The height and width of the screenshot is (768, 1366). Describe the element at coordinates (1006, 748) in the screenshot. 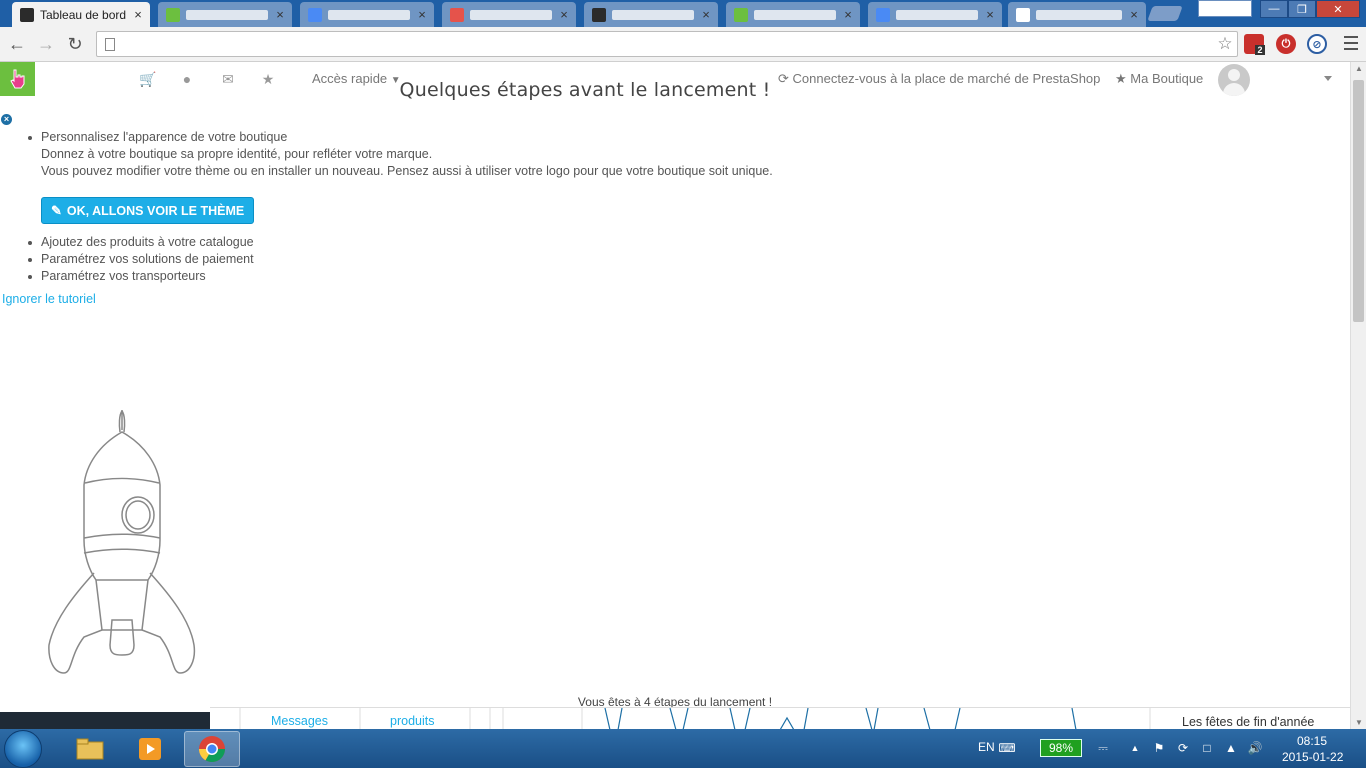

I see `keyboard-icon: ⌨` at that location.